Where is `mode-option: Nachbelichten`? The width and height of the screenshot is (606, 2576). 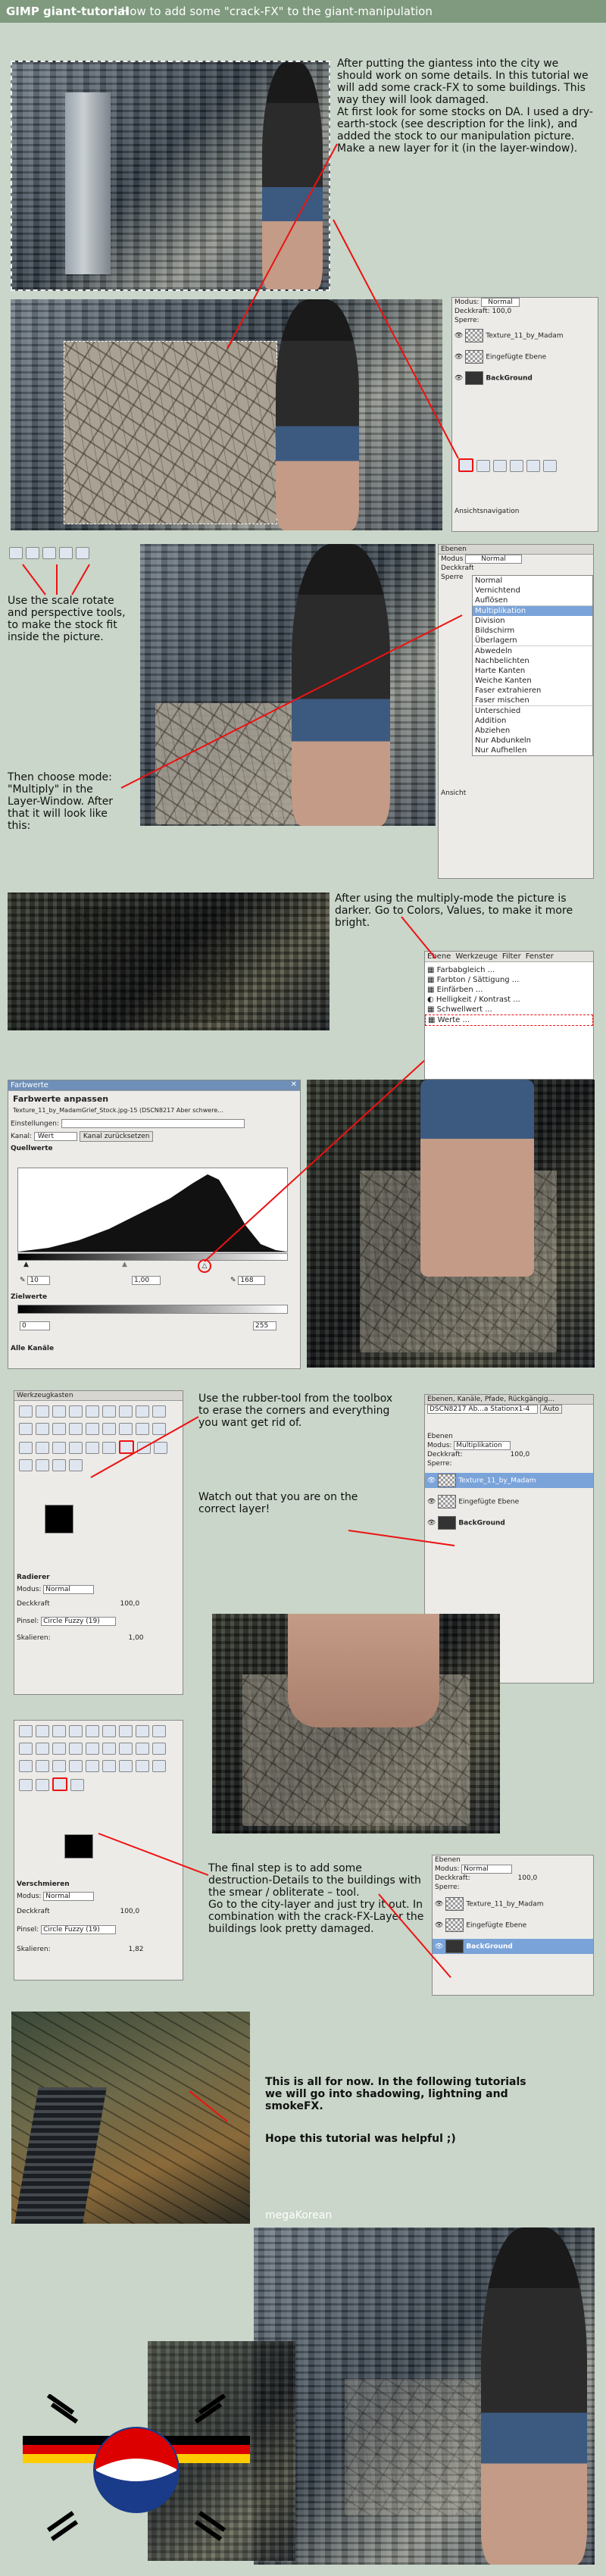 mode-option: Nachbelichten is located at coordinates (532, 661).